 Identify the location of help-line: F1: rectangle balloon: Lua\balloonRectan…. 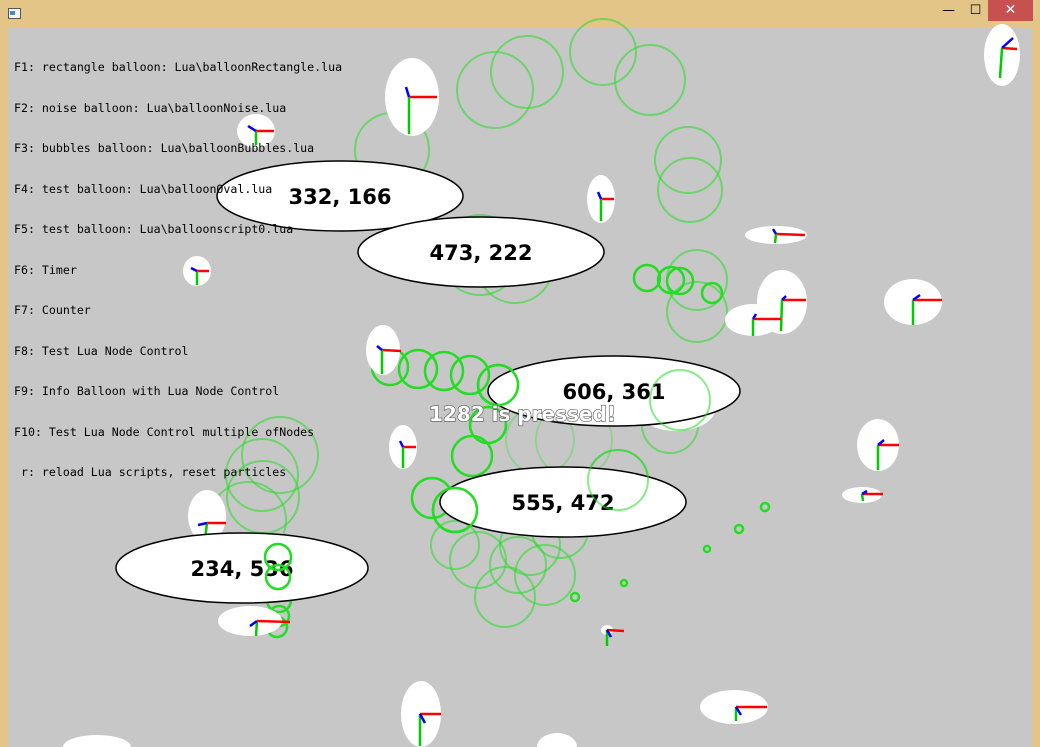
(178, 67).